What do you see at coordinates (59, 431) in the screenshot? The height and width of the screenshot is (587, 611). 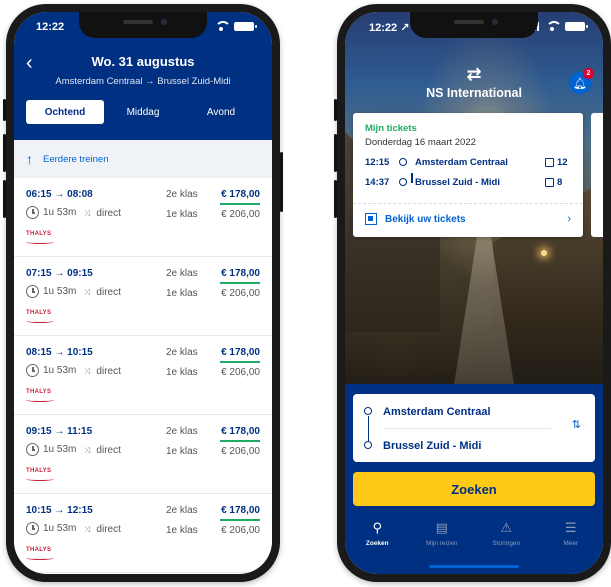 I see `trip-times: 09:15 → 11:15` at bounding box center [59, 431].